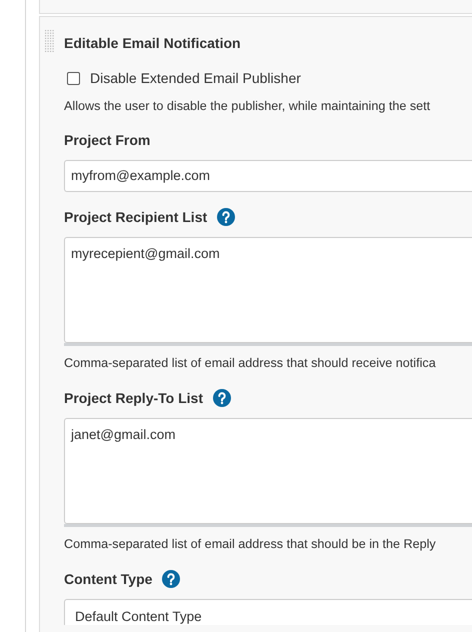 The image size is (472, 632). What do you see at coordinates (153, 43) in the screenshot?
I see `section-title: Editable Email Notification` at bounding box center [153, 43].